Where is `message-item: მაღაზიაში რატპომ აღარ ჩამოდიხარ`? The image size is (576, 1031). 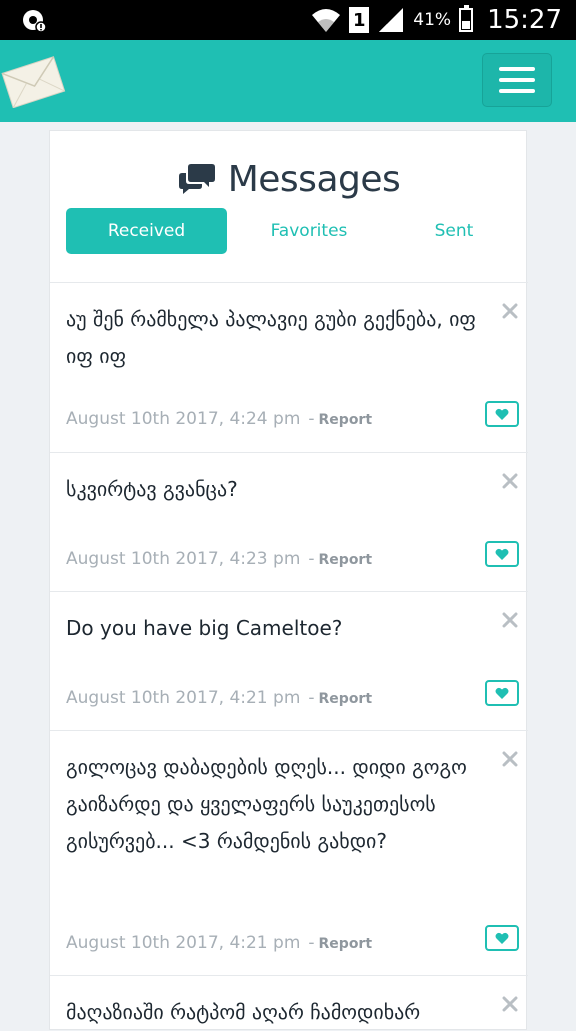
message-item: მაღაზიაში რატპომ აღარ ჩამოდიხარ is located at coordinates (289, 1003).